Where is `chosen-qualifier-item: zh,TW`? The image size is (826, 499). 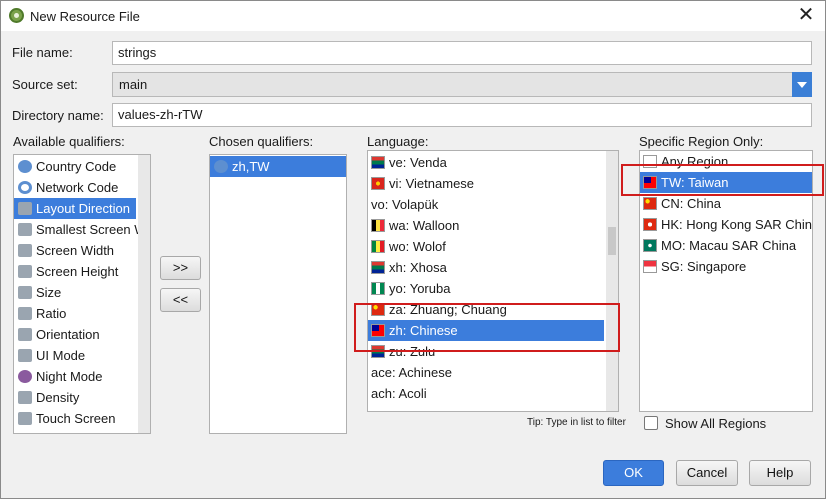 chosen-qualifier-item: zh,TW is located at coordinates (278, 166).